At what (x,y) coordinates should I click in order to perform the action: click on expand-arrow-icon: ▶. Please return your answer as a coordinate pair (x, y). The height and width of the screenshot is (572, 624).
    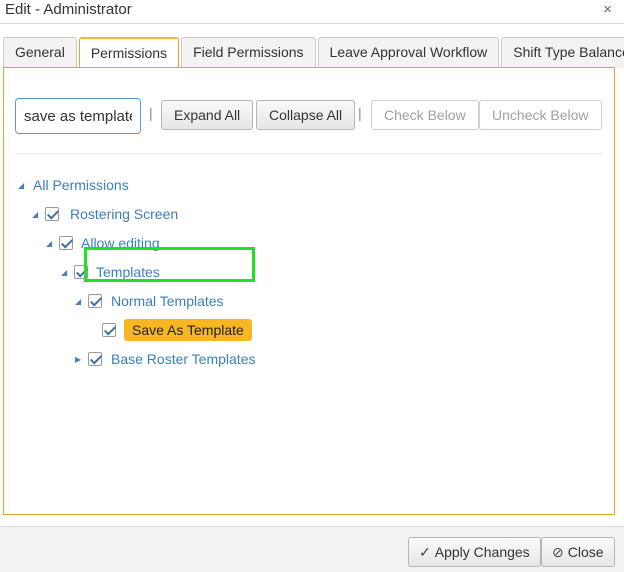
    Looking at the image, I should click on (80, 359).